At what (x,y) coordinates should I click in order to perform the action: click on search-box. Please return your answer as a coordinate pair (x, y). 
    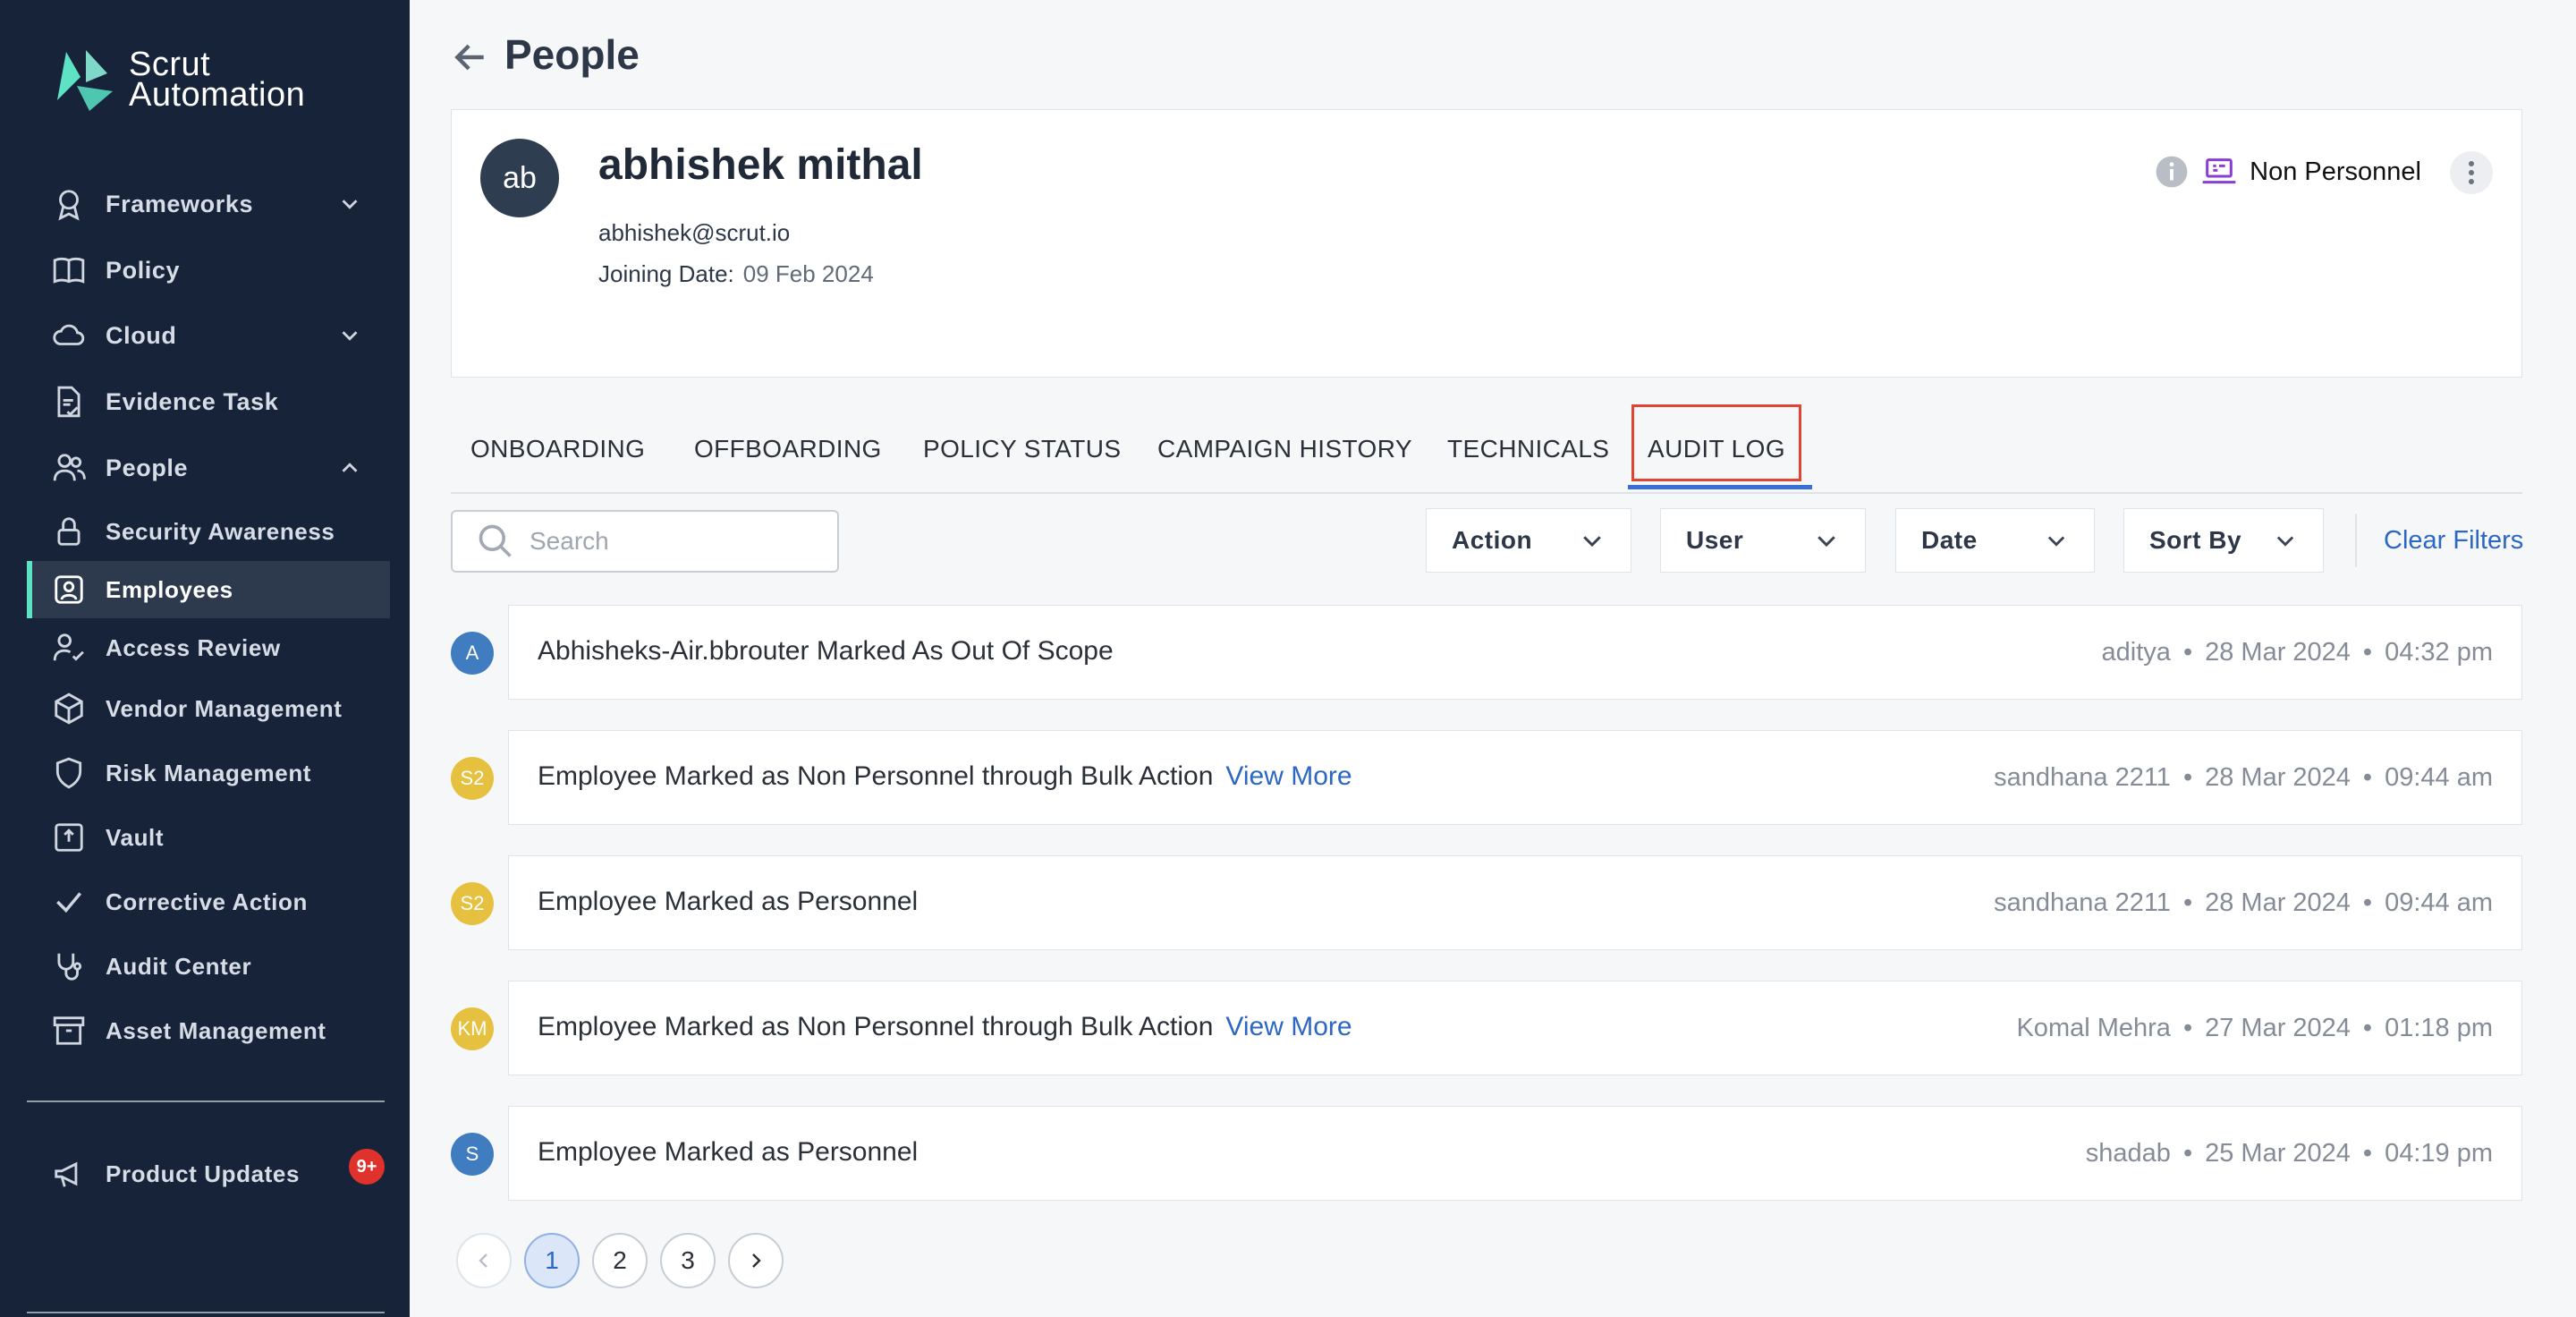
    Looking at the image, I should click on (645, 541).